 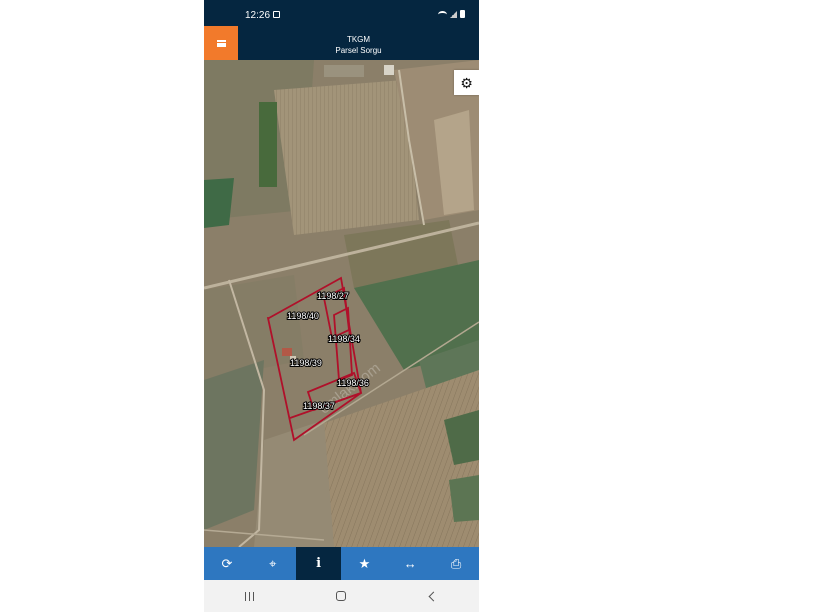 I want to click on parcel-label: 1198/34, so click(x=344, y=339).